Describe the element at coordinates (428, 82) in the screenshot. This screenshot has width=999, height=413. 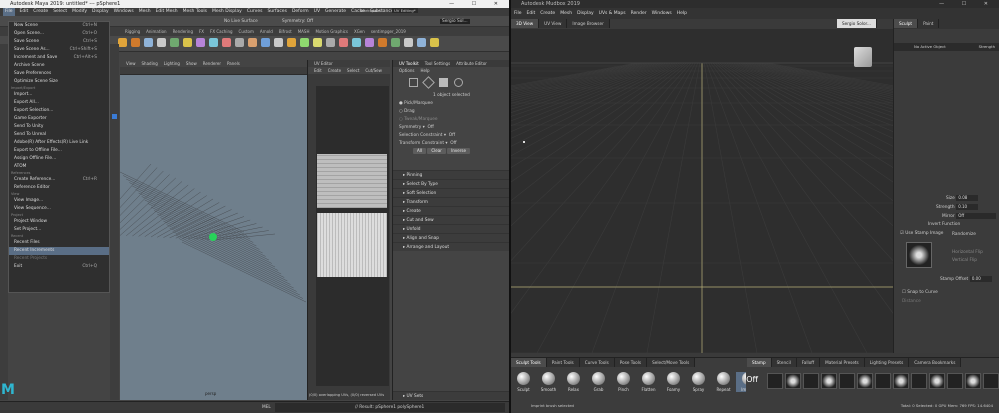
I see `vertex-mode-icon` at that location.